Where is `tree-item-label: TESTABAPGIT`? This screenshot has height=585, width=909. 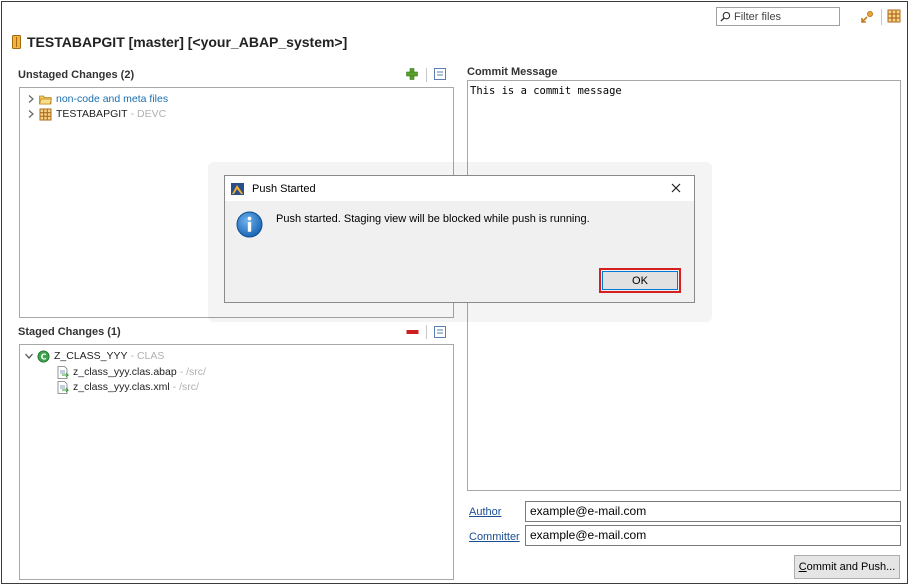 tree-item-label: TESTABAPGIT is located at coordinates (92, 114).